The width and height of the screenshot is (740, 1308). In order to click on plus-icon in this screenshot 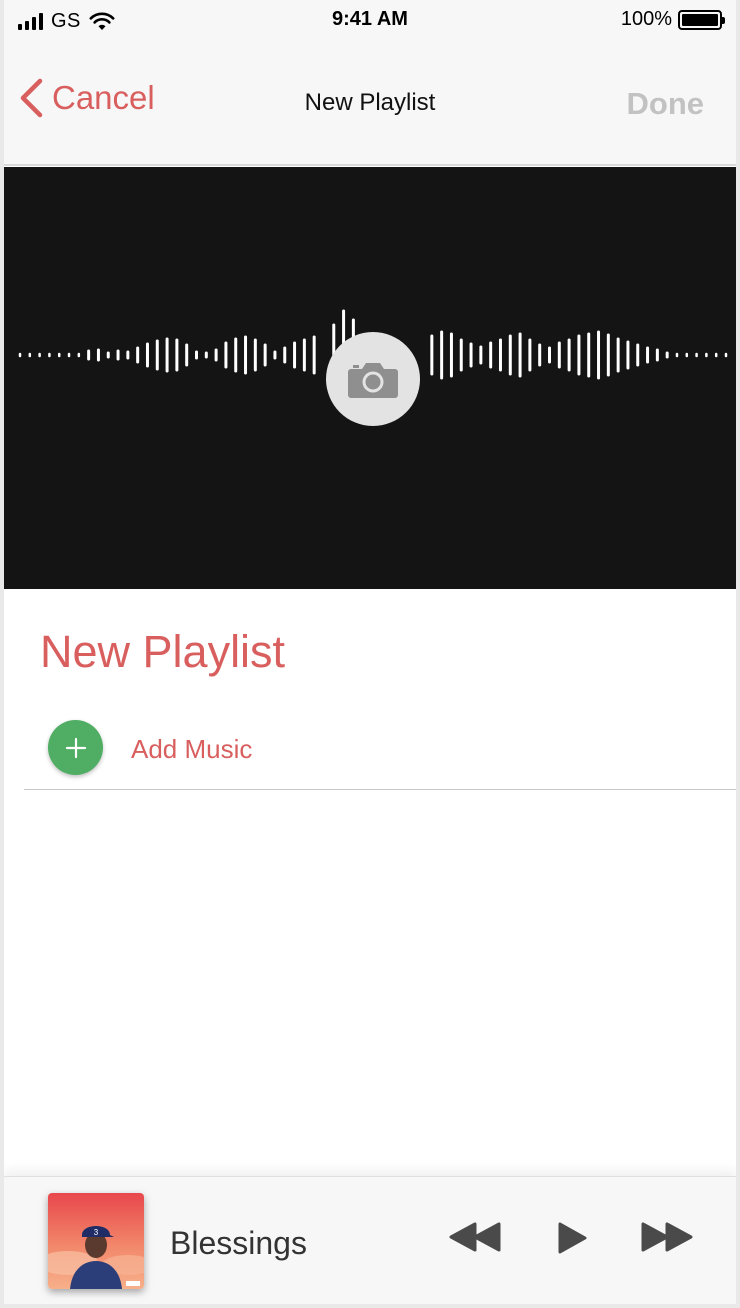, I will do `click(75, 747)`.